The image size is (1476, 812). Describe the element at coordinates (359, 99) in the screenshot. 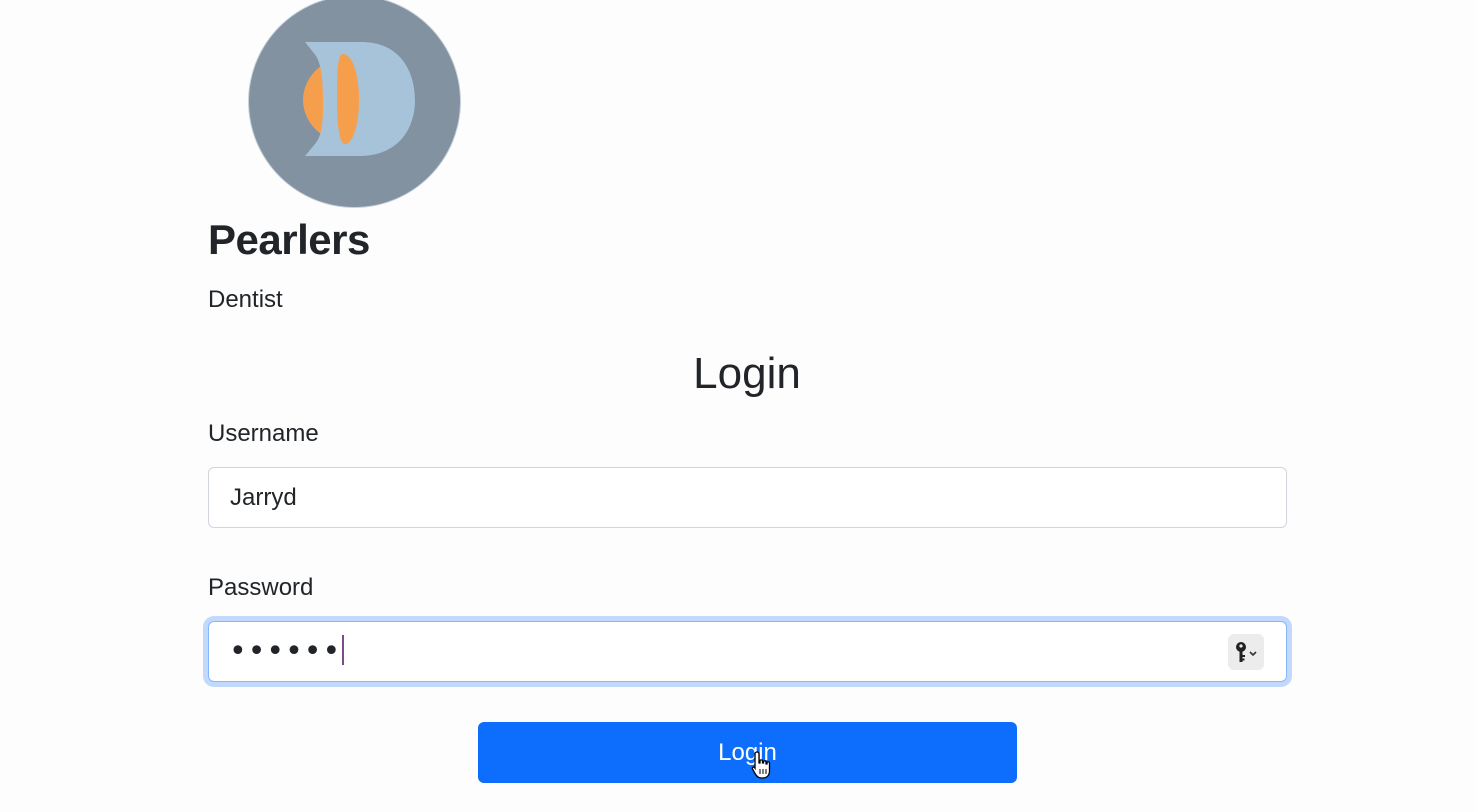

I see `tooth-logo-icon` at that location.